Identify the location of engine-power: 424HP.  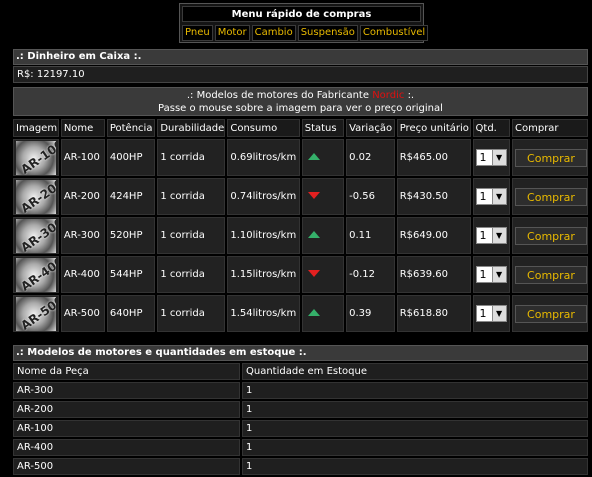
(131, 196).